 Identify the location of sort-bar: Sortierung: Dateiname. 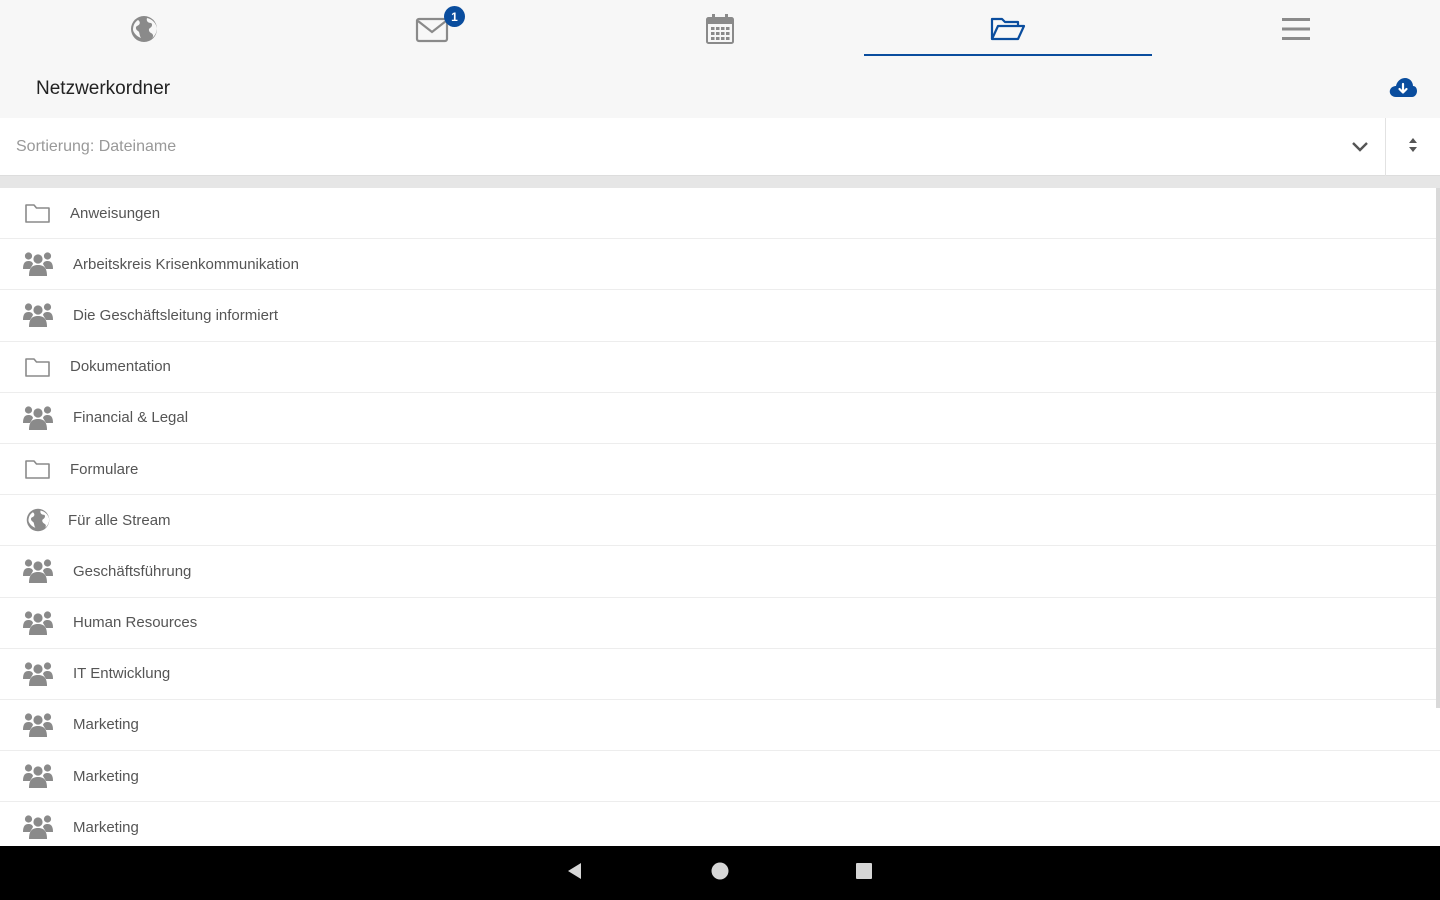
(720, 147).